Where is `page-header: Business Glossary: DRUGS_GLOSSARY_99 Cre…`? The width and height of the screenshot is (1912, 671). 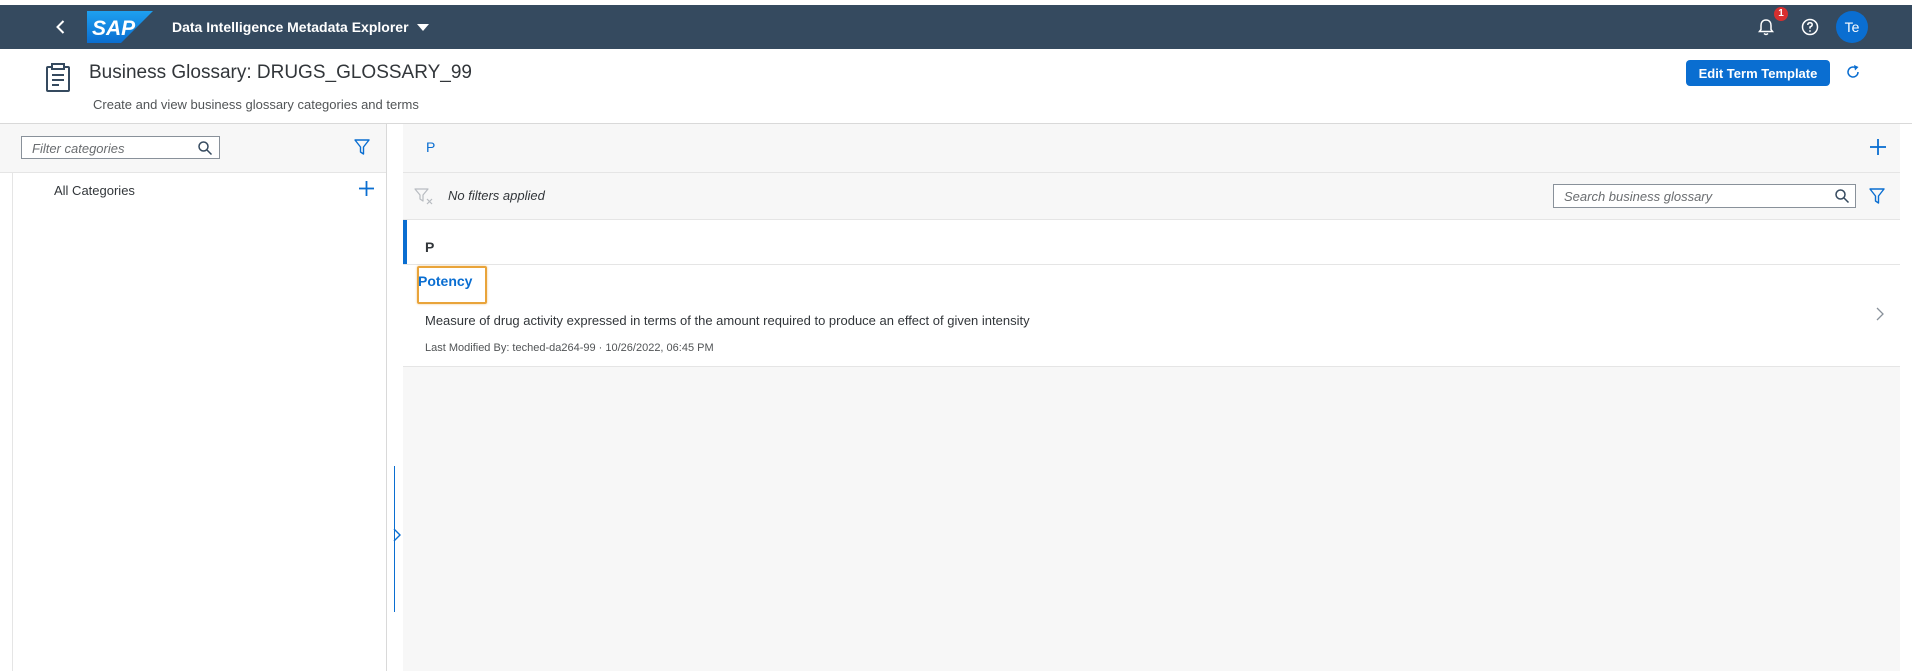
page-header: Business Glossary: DRUGS_GLOSSARY_99 Cre… is located at coordinates (956, 86).